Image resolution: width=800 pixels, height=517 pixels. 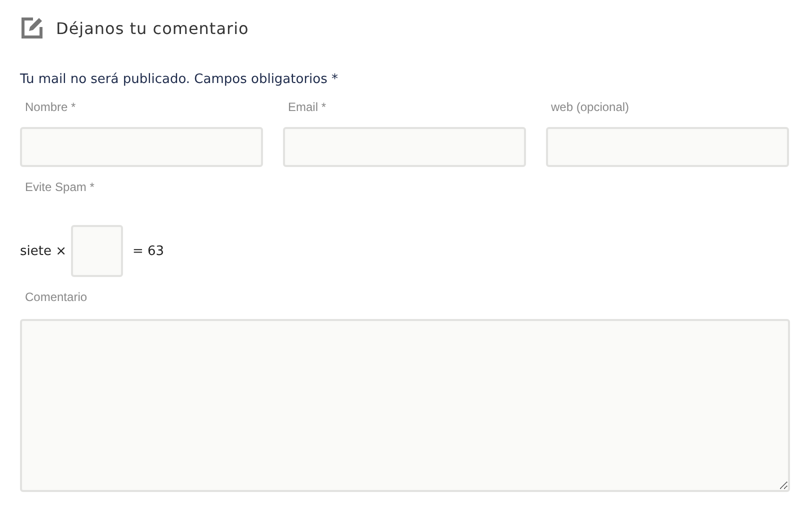 I want to click on field-label: web (opcional), so click(x=590, y=108).